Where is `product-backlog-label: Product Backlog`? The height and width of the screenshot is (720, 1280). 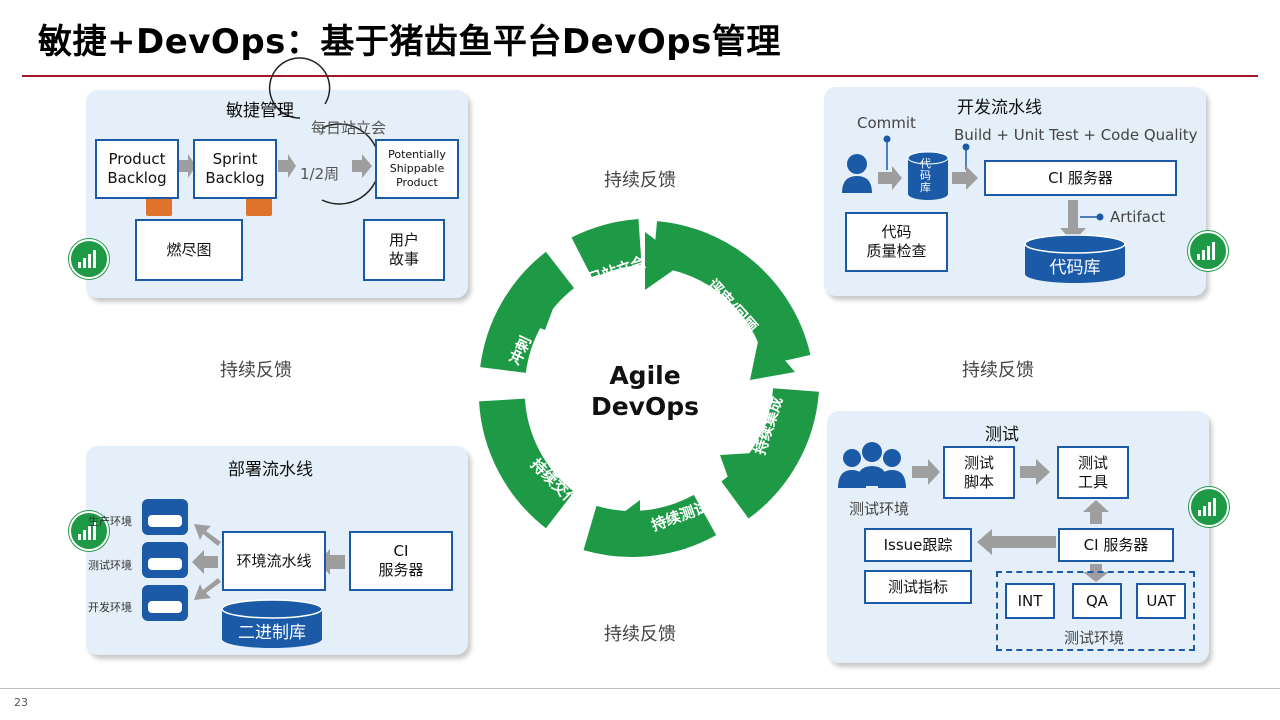 product-backlog-label: Product Backlog is located at coordinates (137, 168).